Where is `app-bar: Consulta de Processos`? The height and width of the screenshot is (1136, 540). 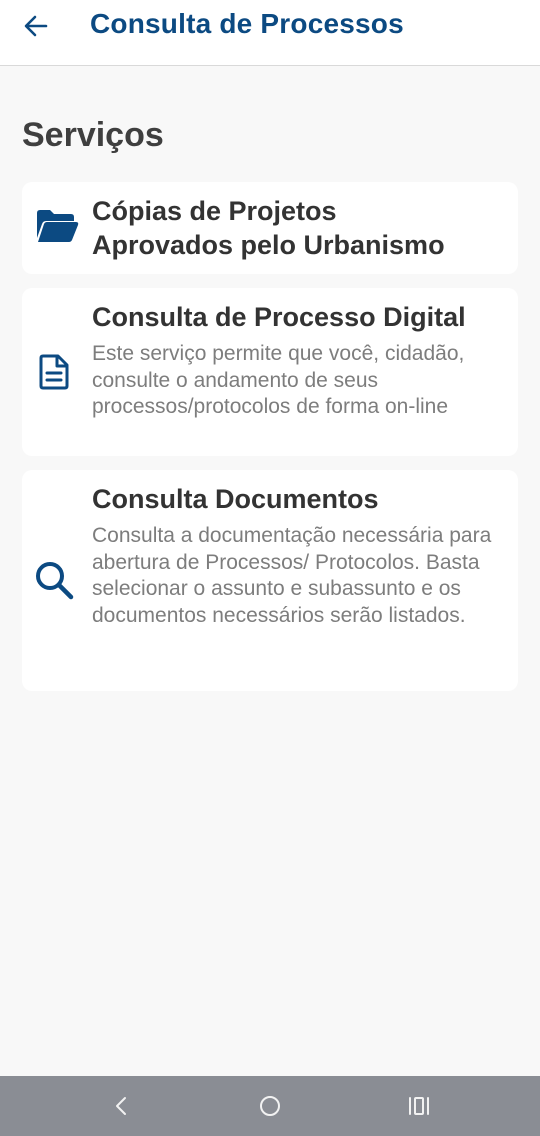
app-bar: Consulta de Processos is located at coordinates (270, 33).